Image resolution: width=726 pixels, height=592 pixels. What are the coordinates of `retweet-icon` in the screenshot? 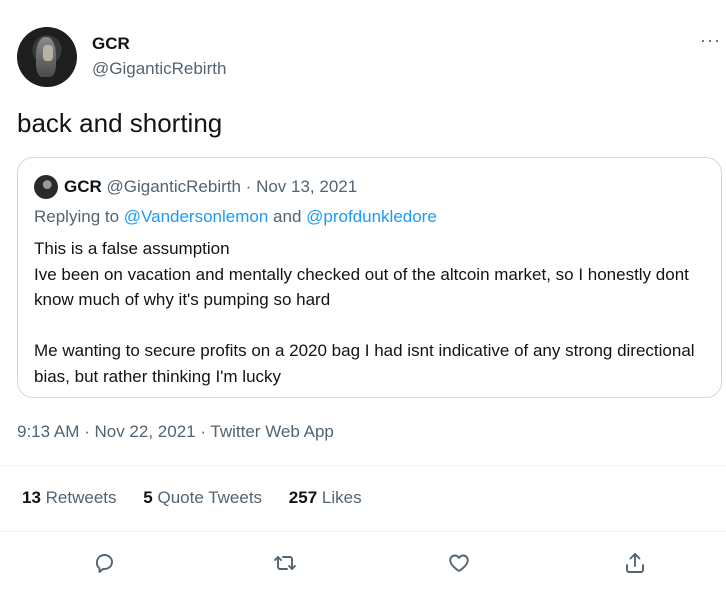 It's located at (285, 563).